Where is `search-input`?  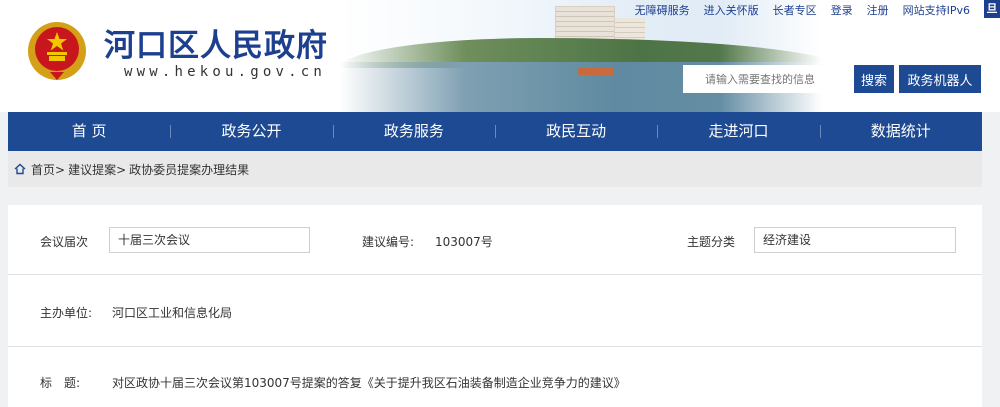 search-input is located at coordinates (767, 79).